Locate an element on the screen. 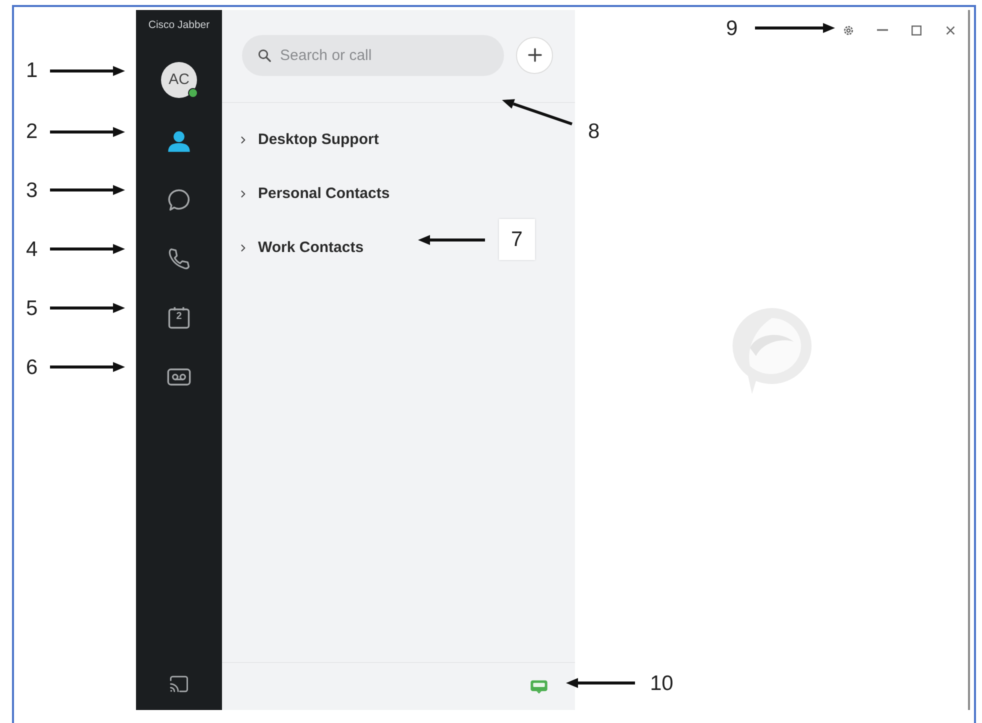 This screenshot has height=723, width=982. callout-number: 6 is located at coordinates (32, 367).